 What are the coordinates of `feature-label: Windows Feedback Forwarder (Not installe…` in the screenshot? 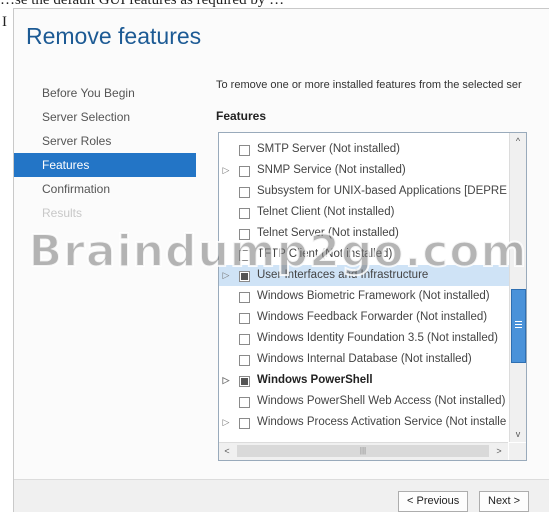 It's located at (372, 317).